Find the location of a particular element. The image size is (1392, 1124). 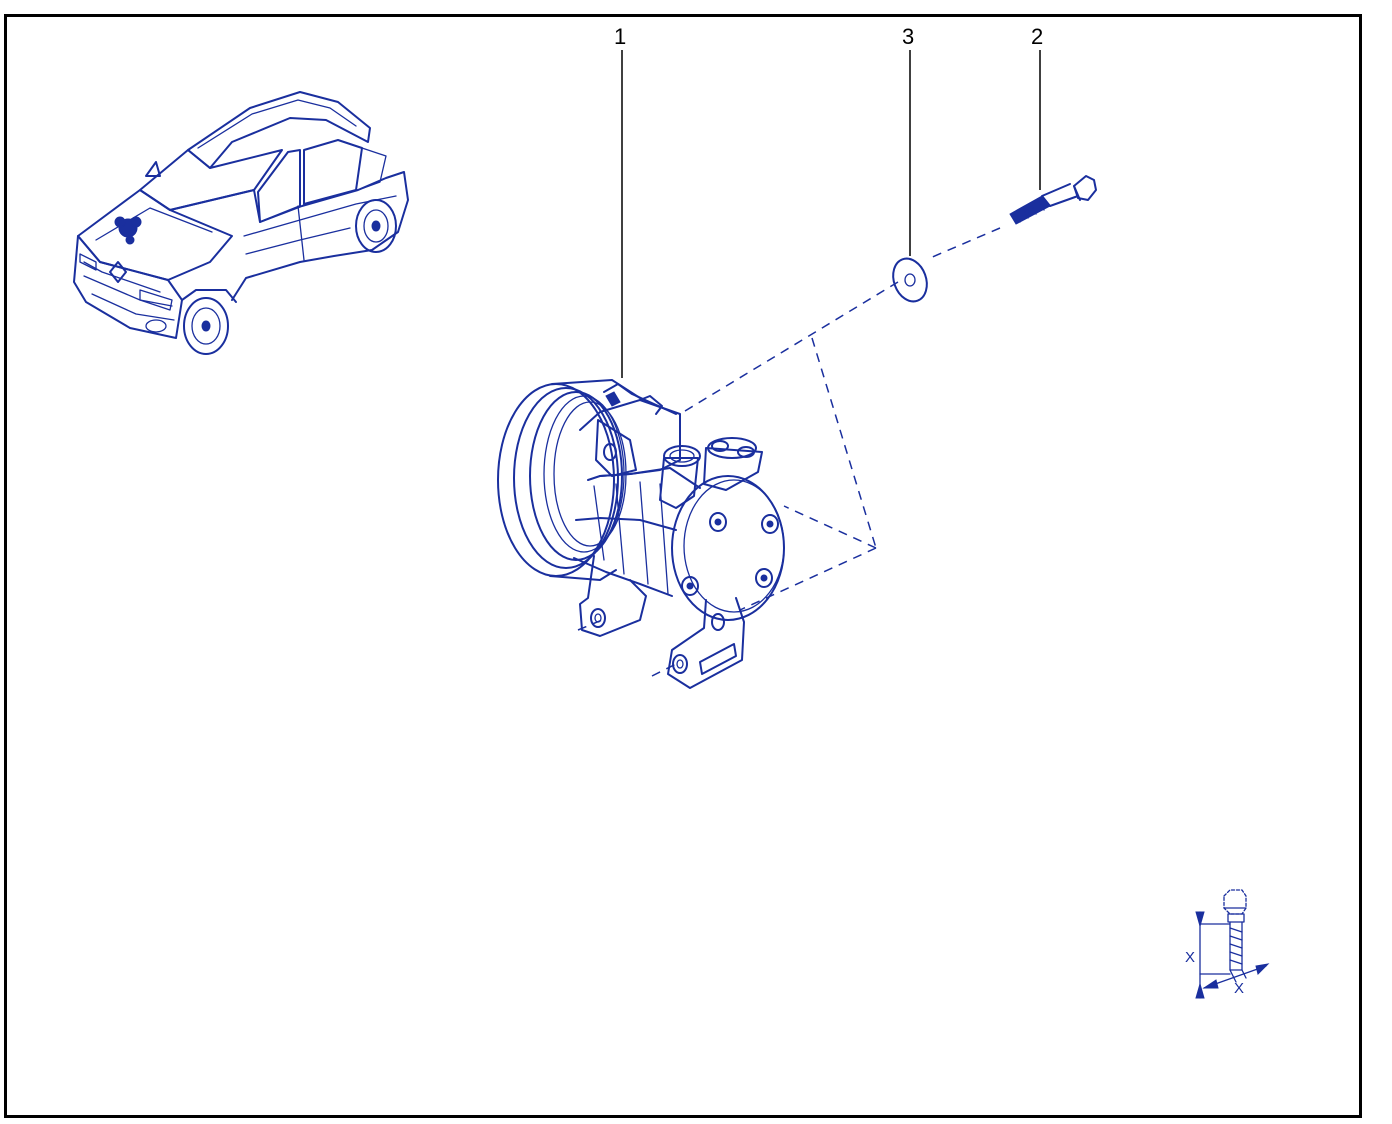

bolt-length-icon: X X is located at coordinates (1227, 944).